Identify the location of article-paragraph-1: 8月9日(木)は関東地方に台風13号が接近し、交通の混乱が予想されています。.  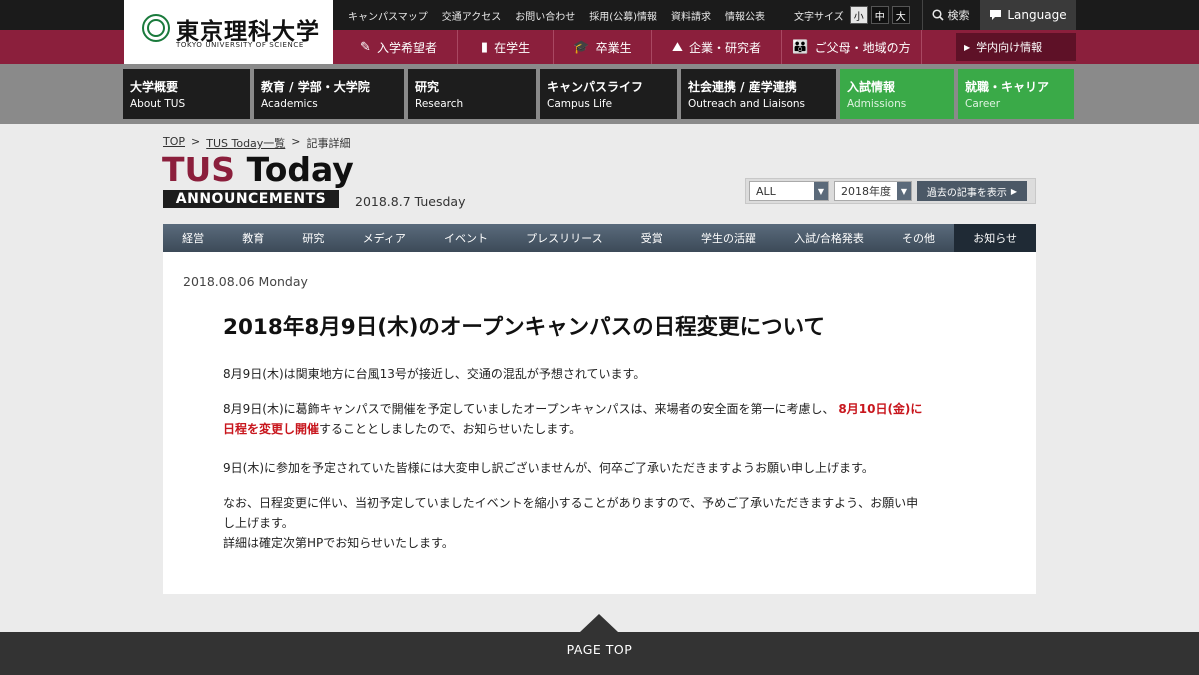
(434, 374).